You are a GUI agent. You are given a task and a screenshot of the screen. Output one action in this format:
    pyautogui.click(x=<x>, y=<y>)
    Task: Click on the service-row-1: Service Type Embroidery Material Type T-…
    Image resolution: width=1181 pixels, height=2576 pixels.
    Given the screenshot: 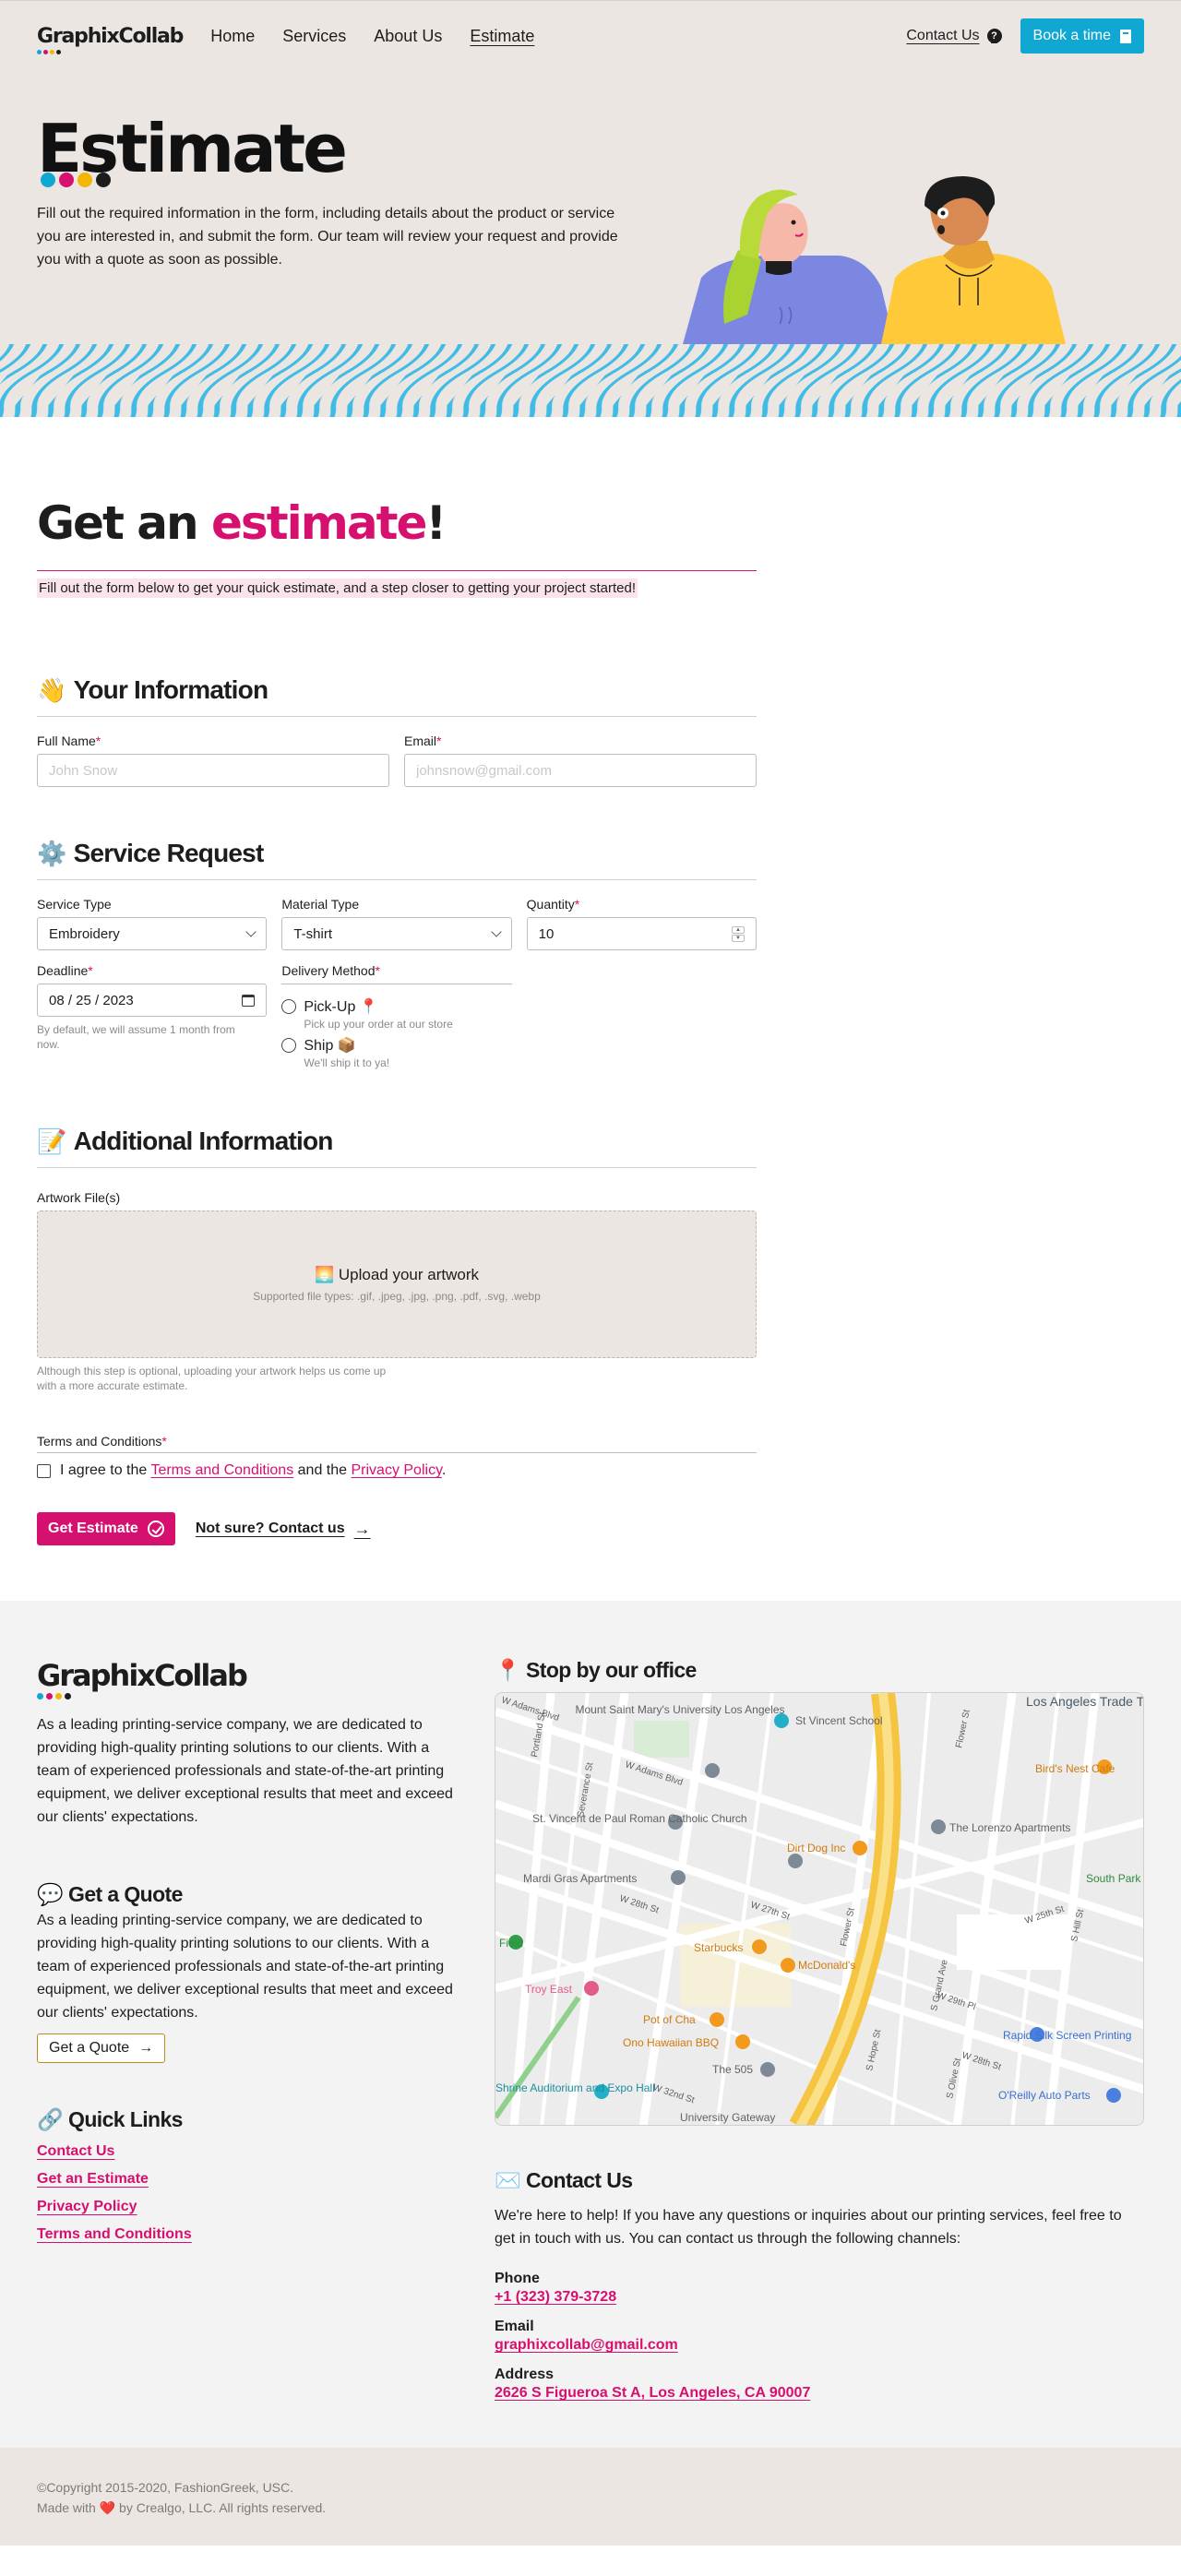 What is the action you would take?
    pyautogui.click(x=397, y=924)
    